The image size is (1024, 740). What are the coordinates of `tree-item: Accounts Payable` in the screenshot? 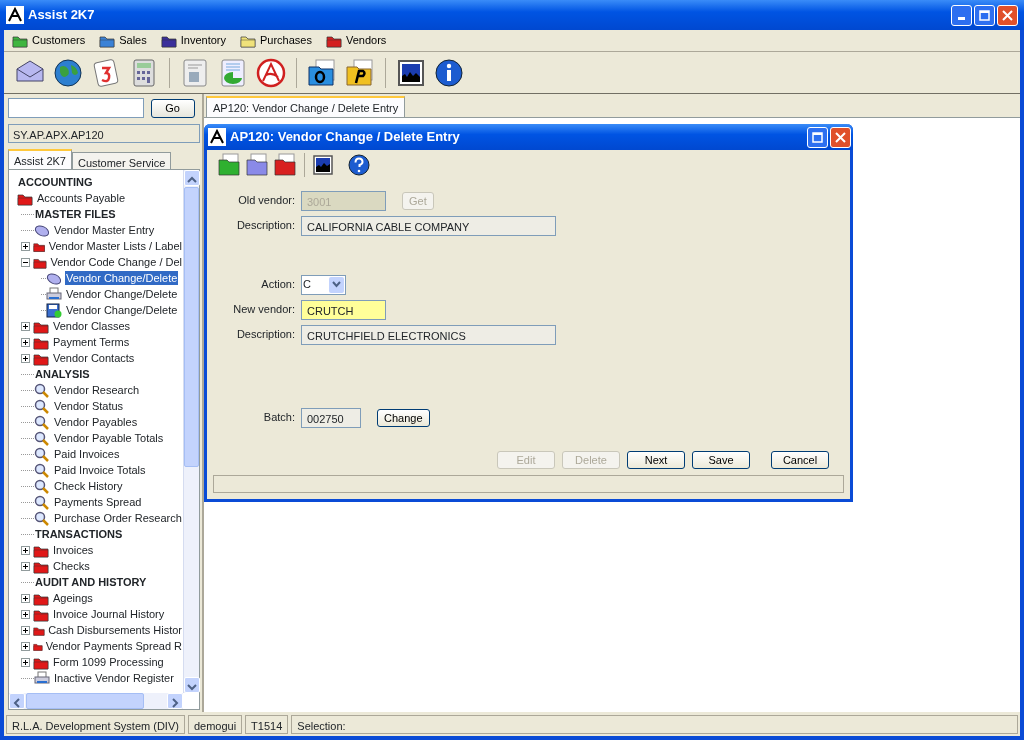 It's located at (81, 198).